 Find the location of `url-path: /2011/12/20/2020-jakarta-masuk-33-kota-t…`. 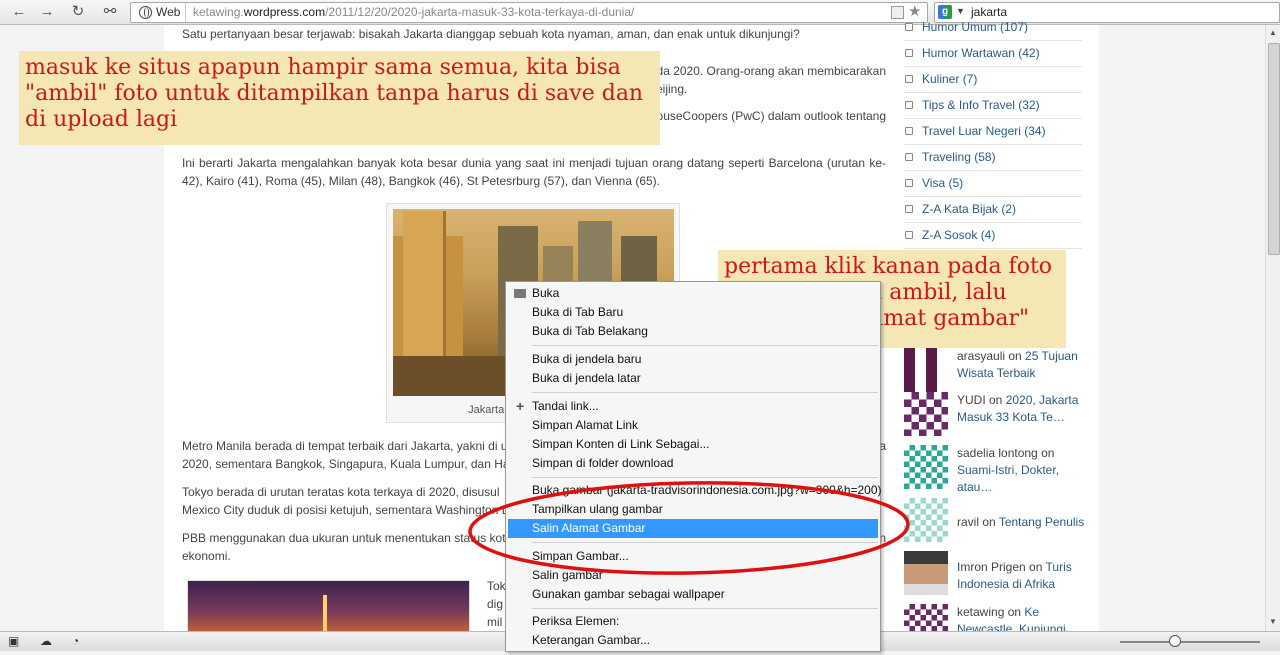

url-path: /2011/12/20/2020-jakarta-masuk-33-kota-t… is located at coordinates (480, 12).